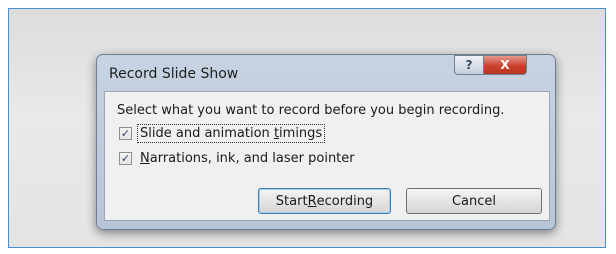  What do you see at coordinates (247, 158) in the screenshot?
I see `narrations-label: Narrations, ink, and laser pointer` at bounding box center [247, 158].